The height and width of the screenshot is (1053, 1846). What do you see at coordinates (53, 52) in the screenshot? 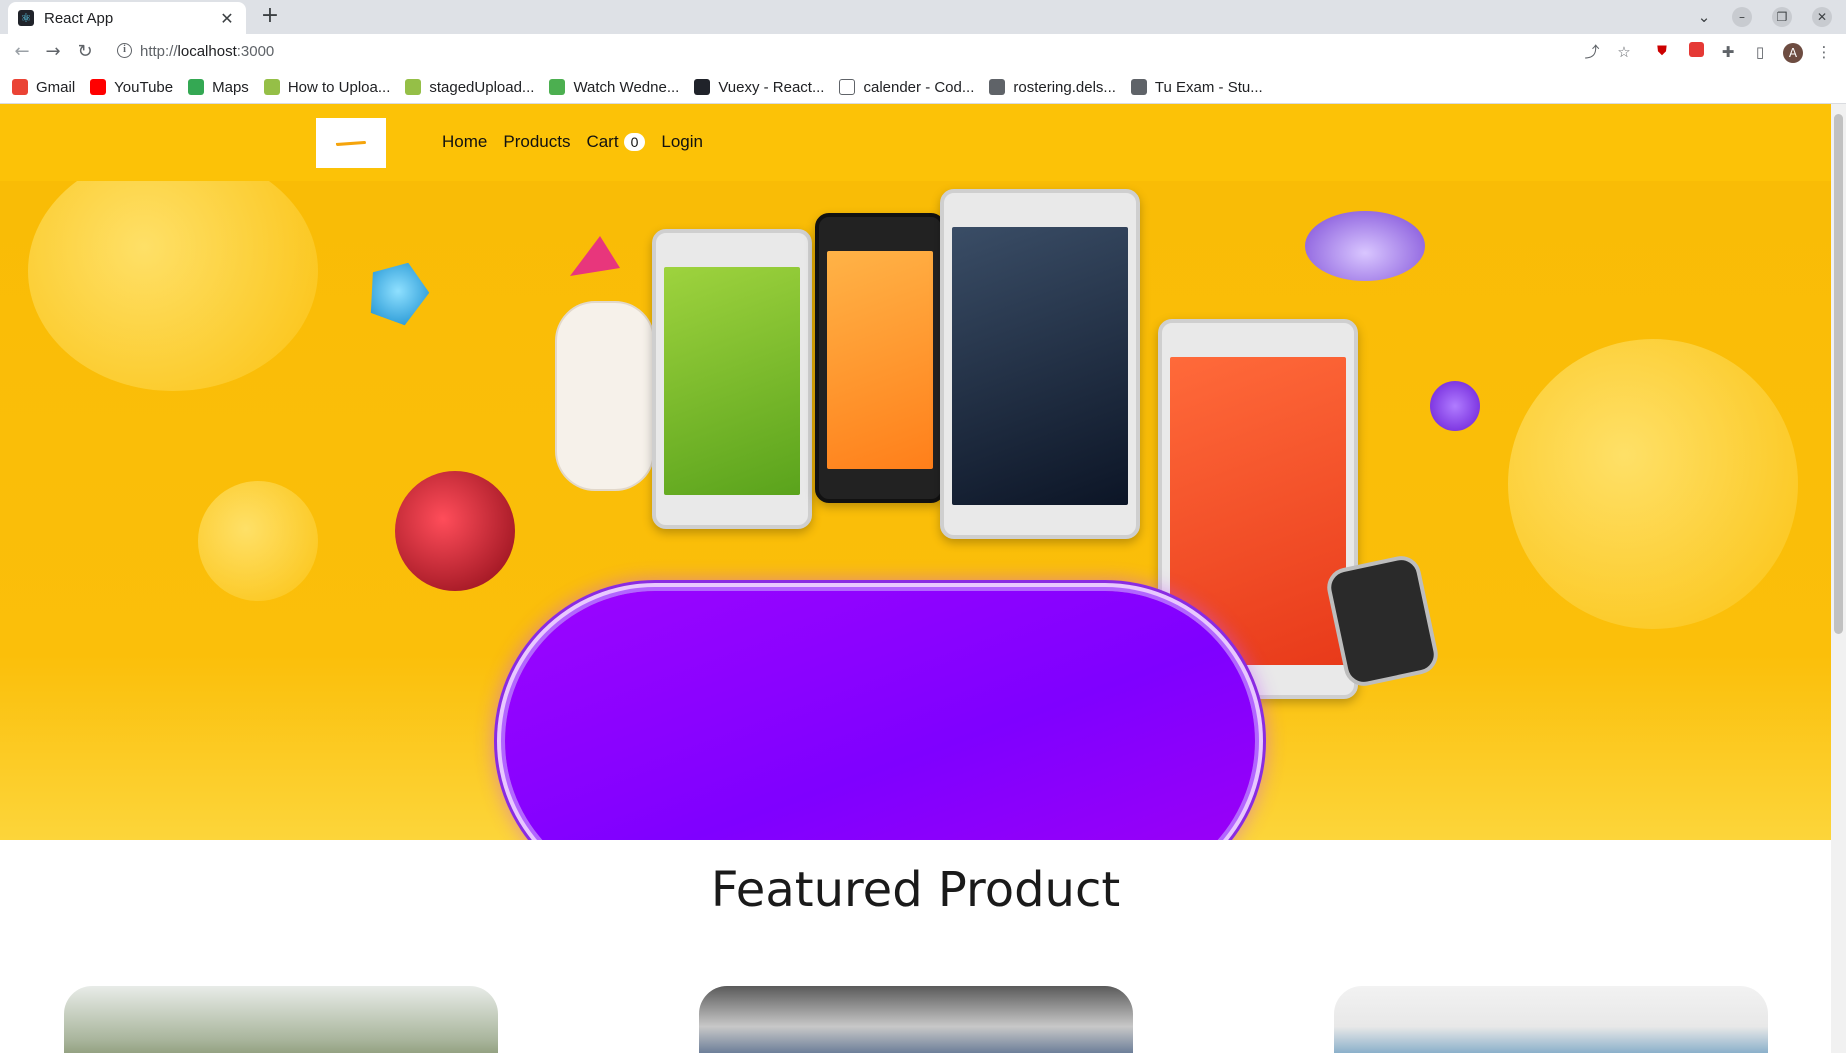
I see `forward-icon: →` at bounding box center [53, 52].